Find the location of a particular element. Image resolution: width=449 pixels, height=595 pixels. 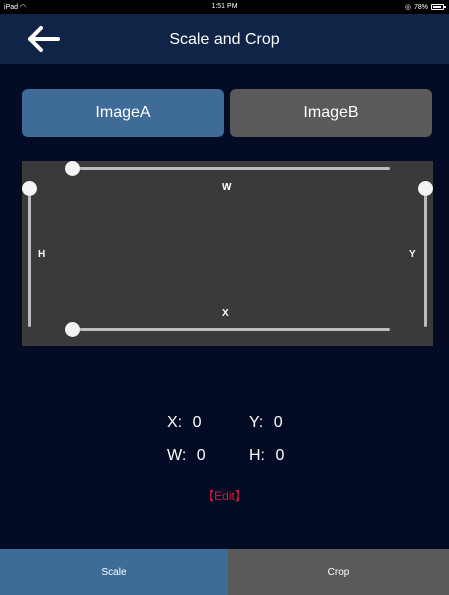

y-value: 0 is located at coordinates (278, 422).